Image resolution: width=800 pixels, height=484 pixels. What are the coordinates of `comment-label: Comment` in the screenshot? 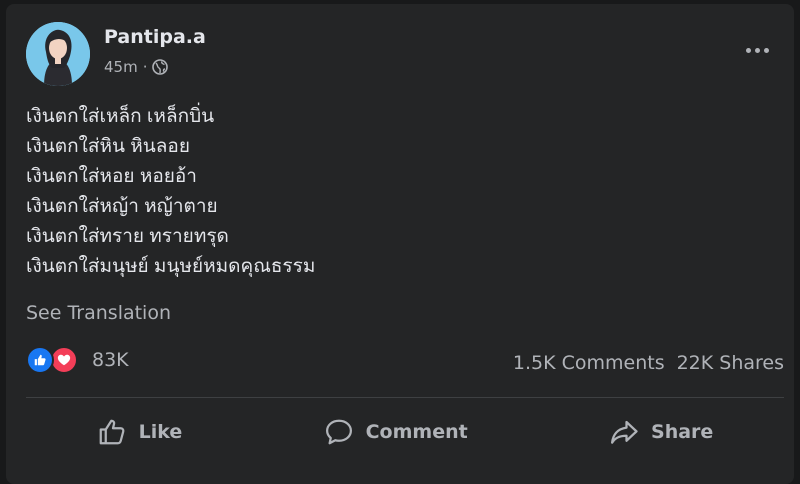 It's located at (416, 432).